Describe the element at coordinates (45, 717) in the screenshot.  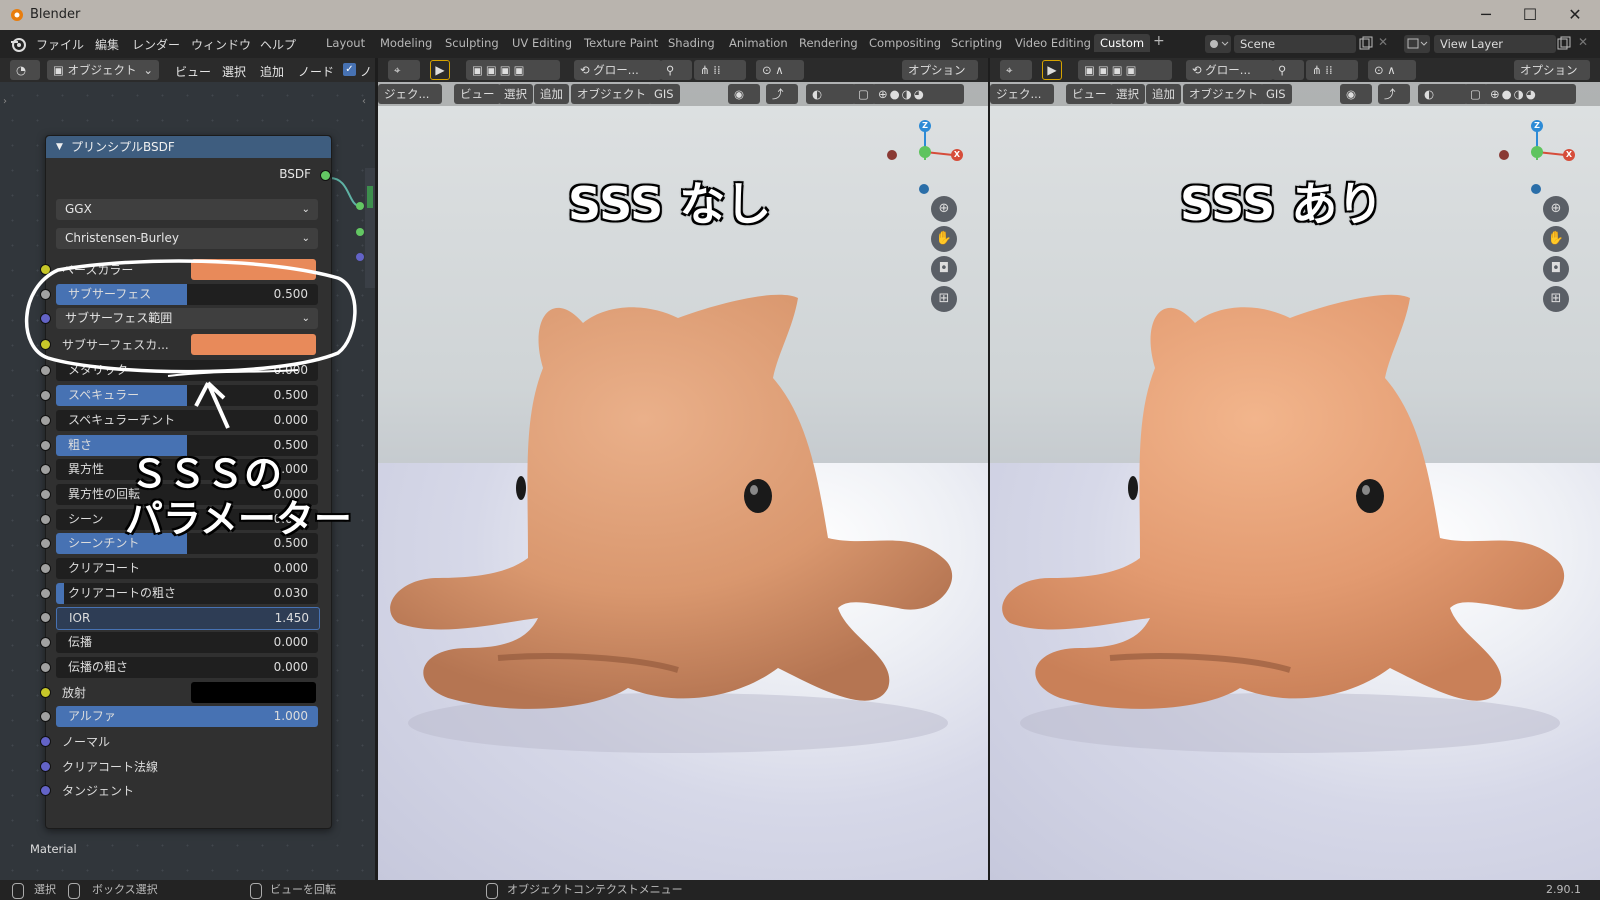
I see `input-18-socket` at that location.